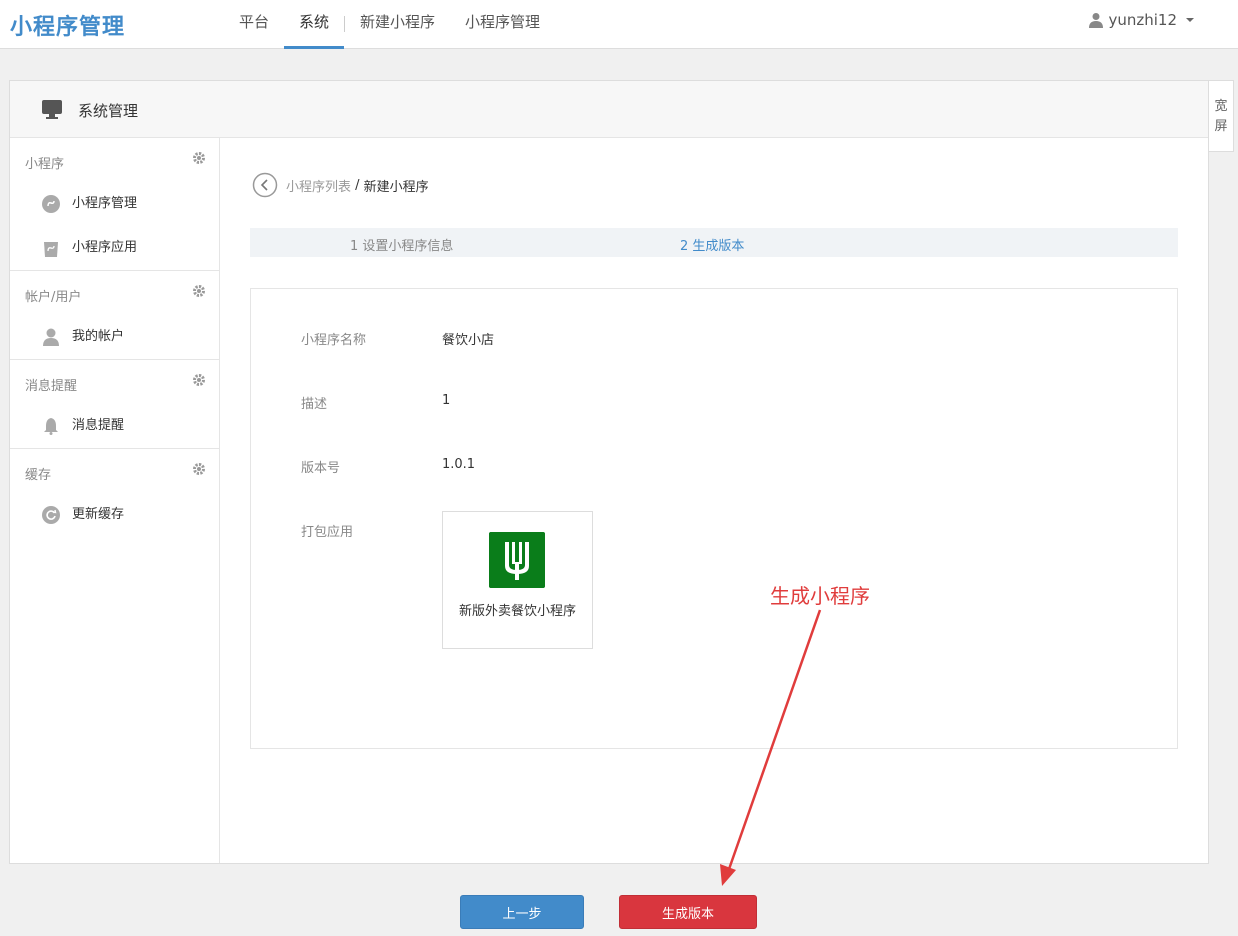 The image size is (1238, 936). I want to click on username: yunzhi12, so click(1142, 20).